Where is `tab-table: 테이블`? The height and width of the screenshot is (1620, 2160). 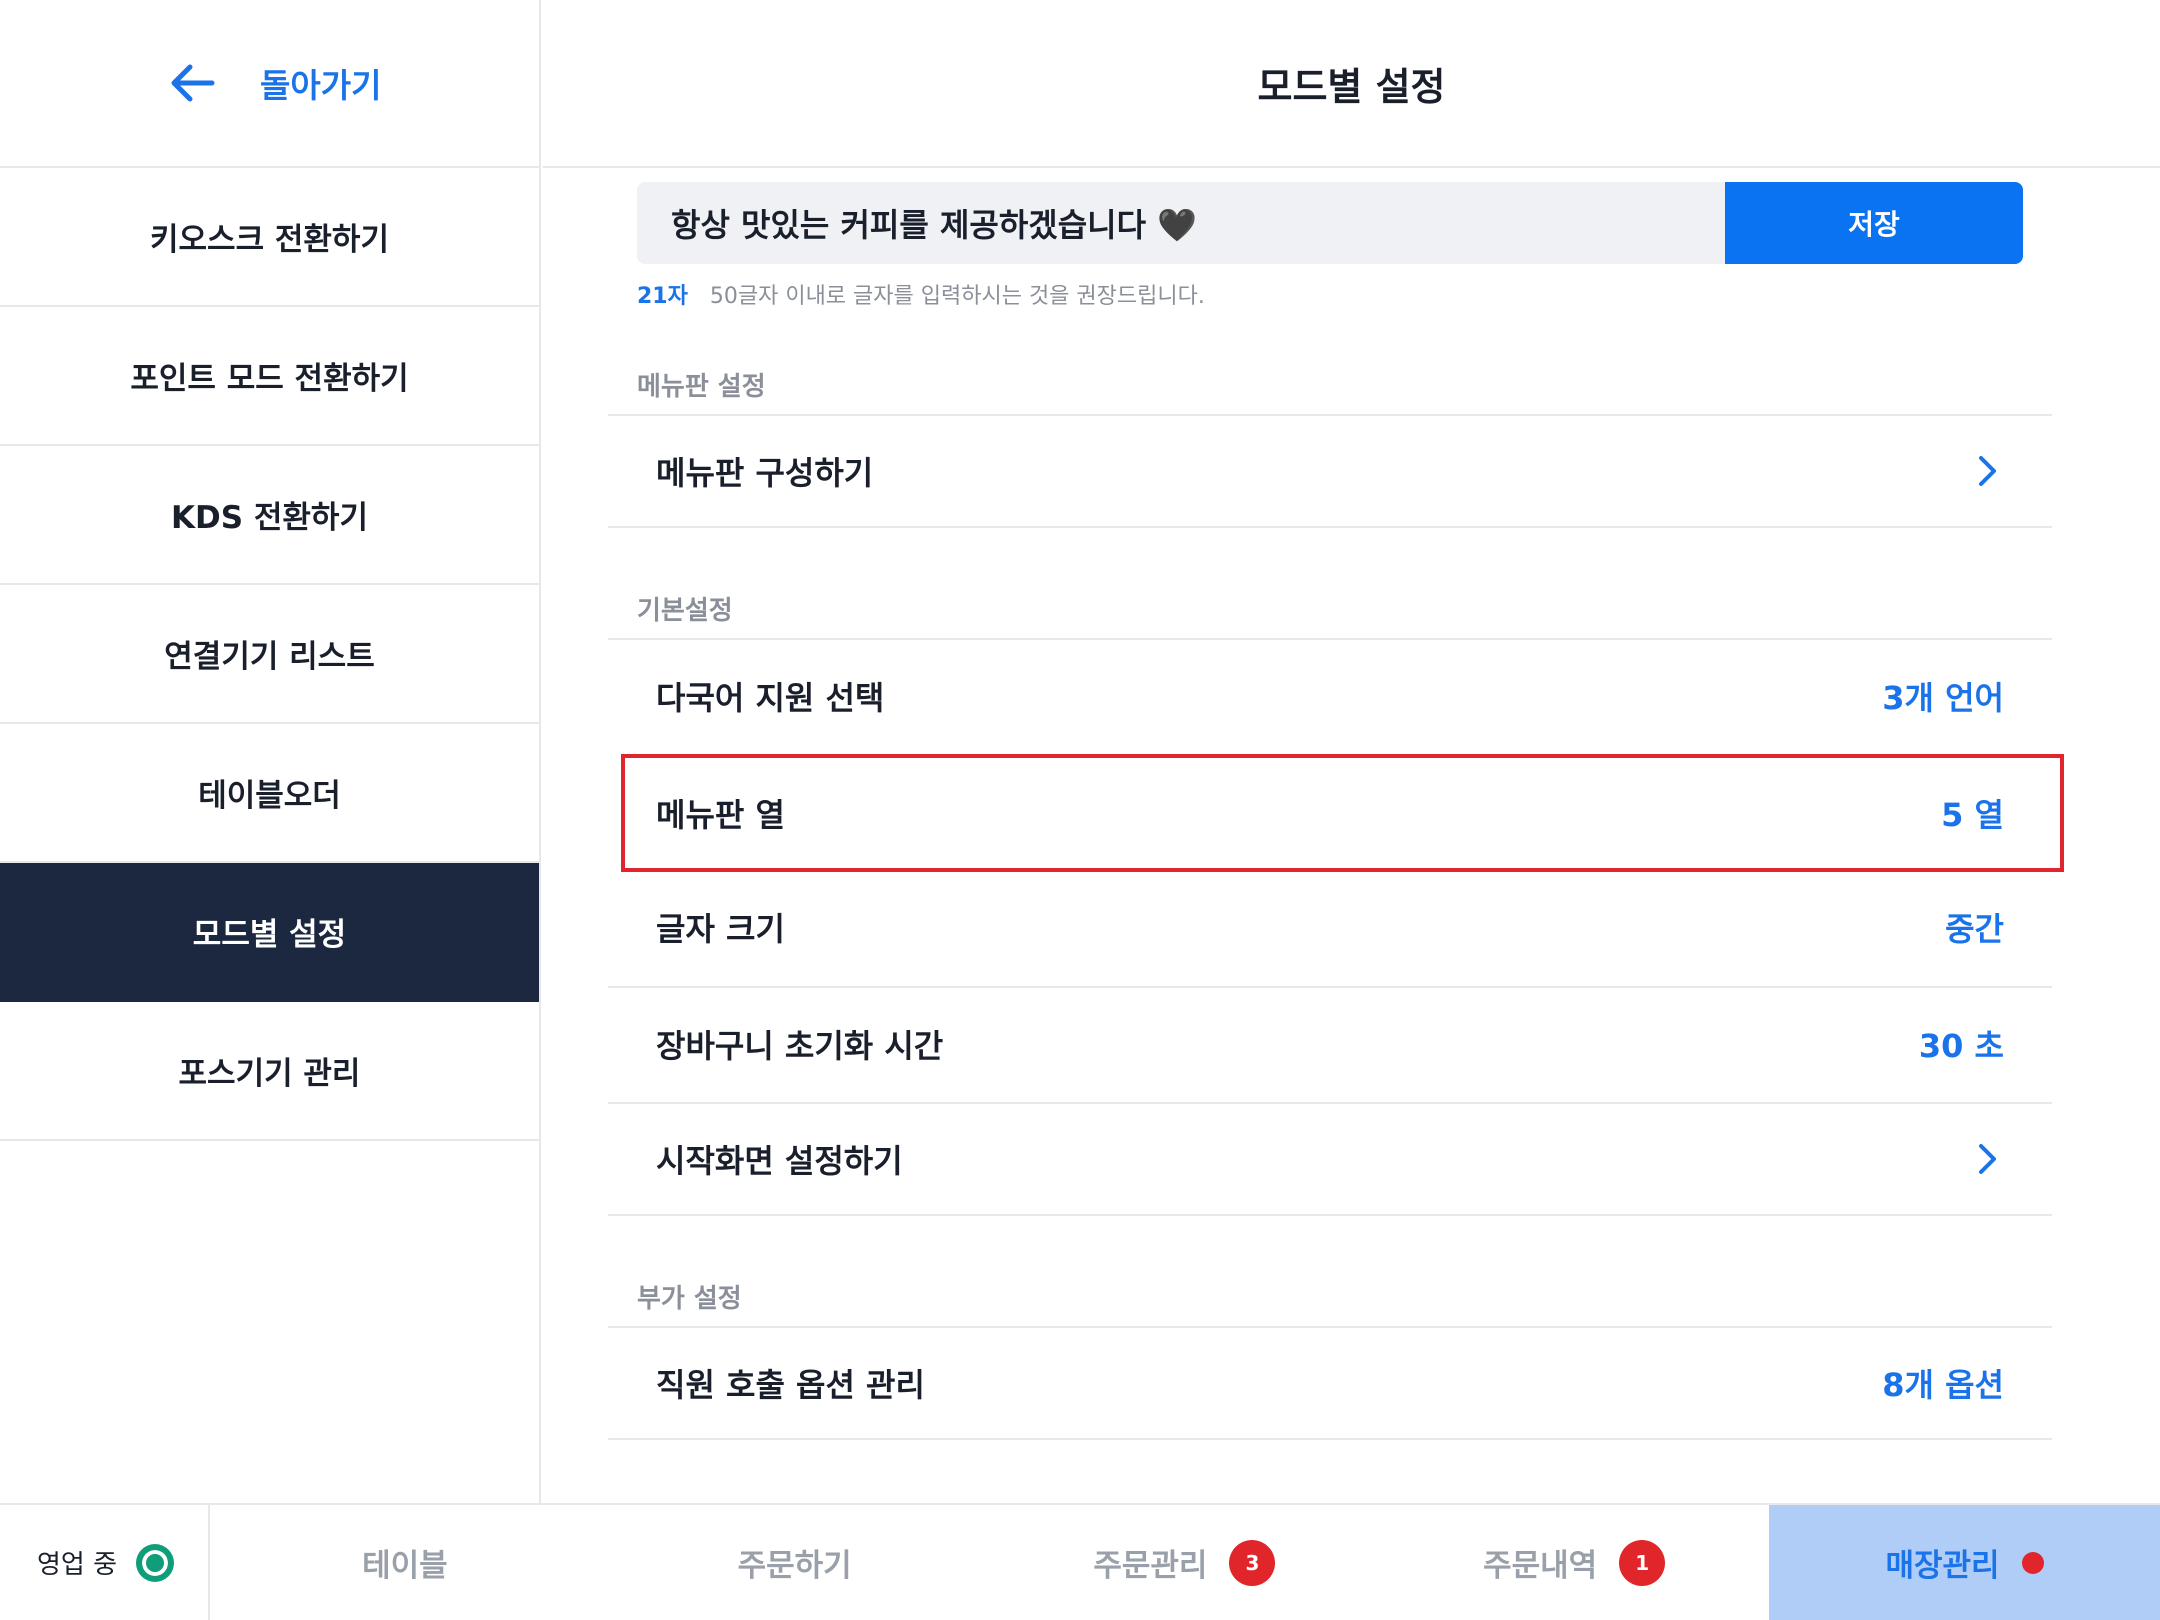
tab-table: 테이블 is located at coordinates (405, 1562).